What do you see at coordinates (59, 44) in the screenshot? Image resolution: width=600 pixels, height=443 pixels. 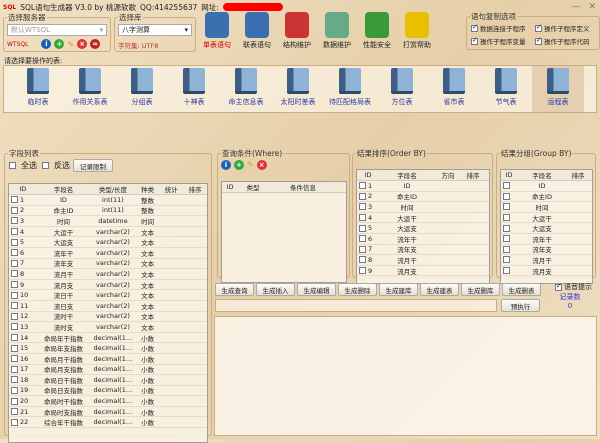 I see `add-icon: +` at bounding box center [59, 44].